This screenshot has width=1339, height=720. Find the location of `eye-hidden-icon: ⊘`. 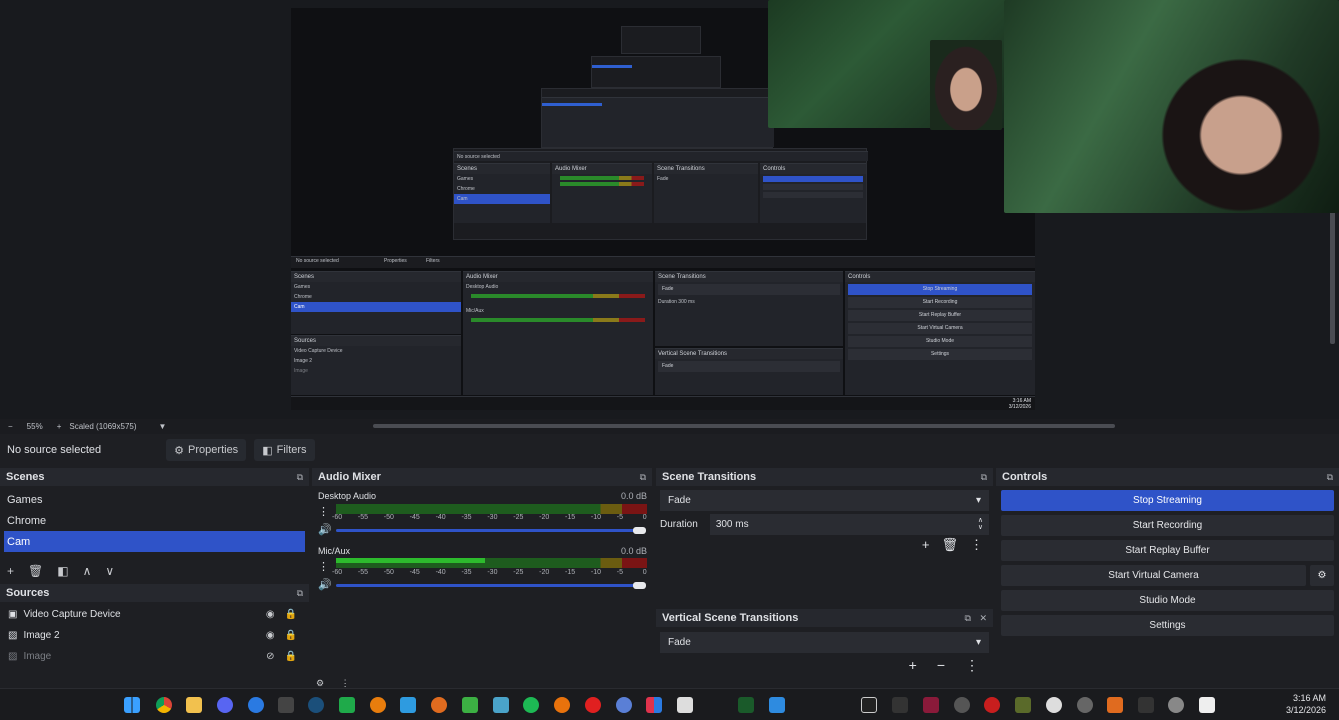

eye-hidden-icon: ⊘ is located at coordinates (270, 656).